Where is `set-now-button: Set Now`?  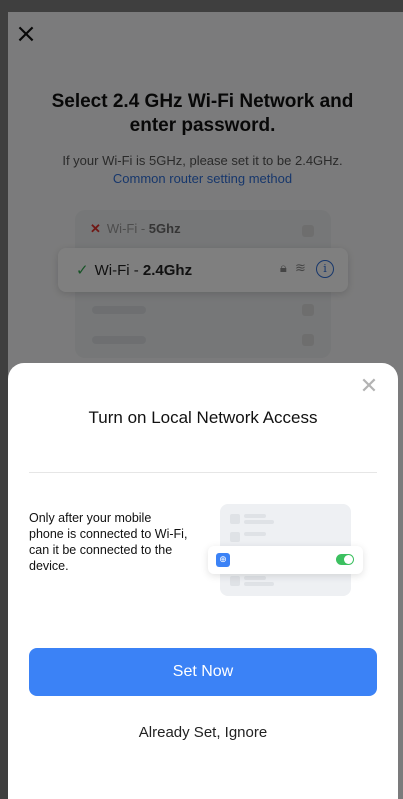
set-now-button: Set Now is located at coordinates (203, 672).